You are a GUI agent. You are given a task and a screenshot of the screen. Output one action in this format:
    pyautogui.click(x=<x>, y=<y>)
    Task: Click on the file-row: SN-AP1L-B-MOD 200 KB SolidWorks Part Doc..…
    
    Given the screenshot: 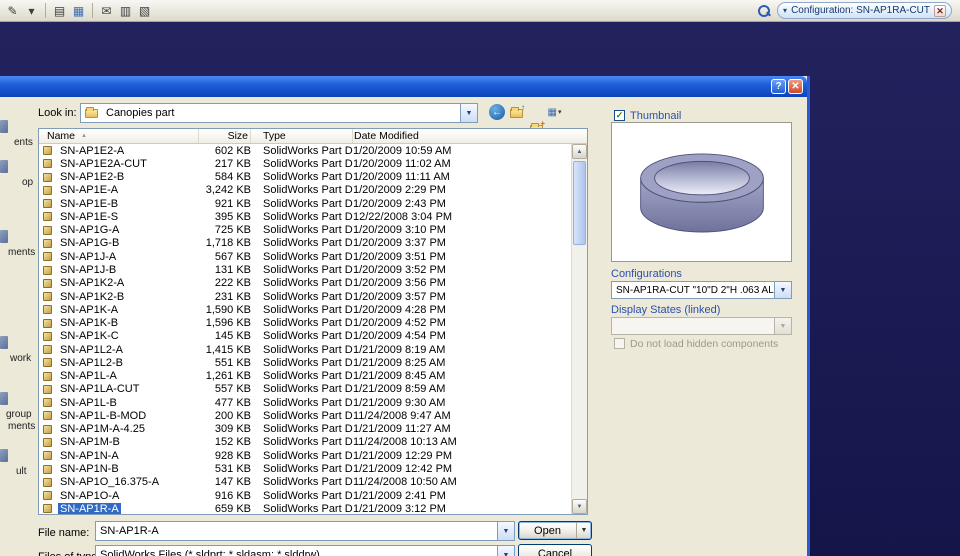 What is the action you would take?
    pyautogui.click(x=305, y=415)
    